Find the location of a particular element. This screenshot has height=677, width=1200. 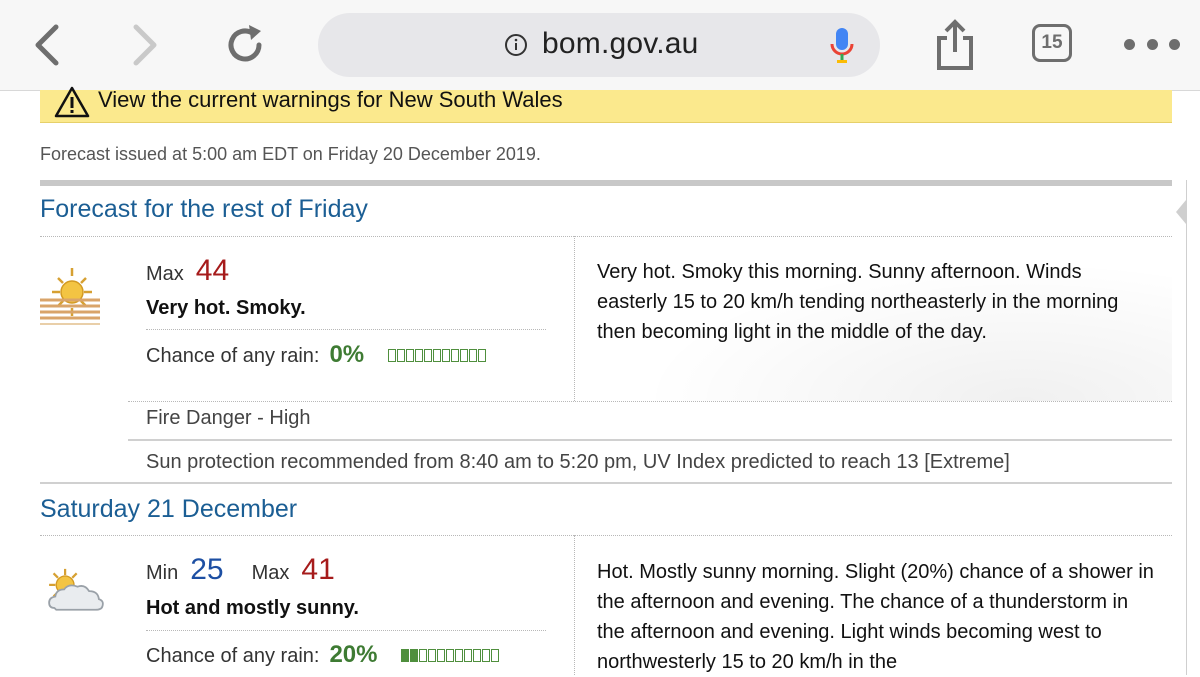

max-temp: 44 is located at coordinates (212, 270).